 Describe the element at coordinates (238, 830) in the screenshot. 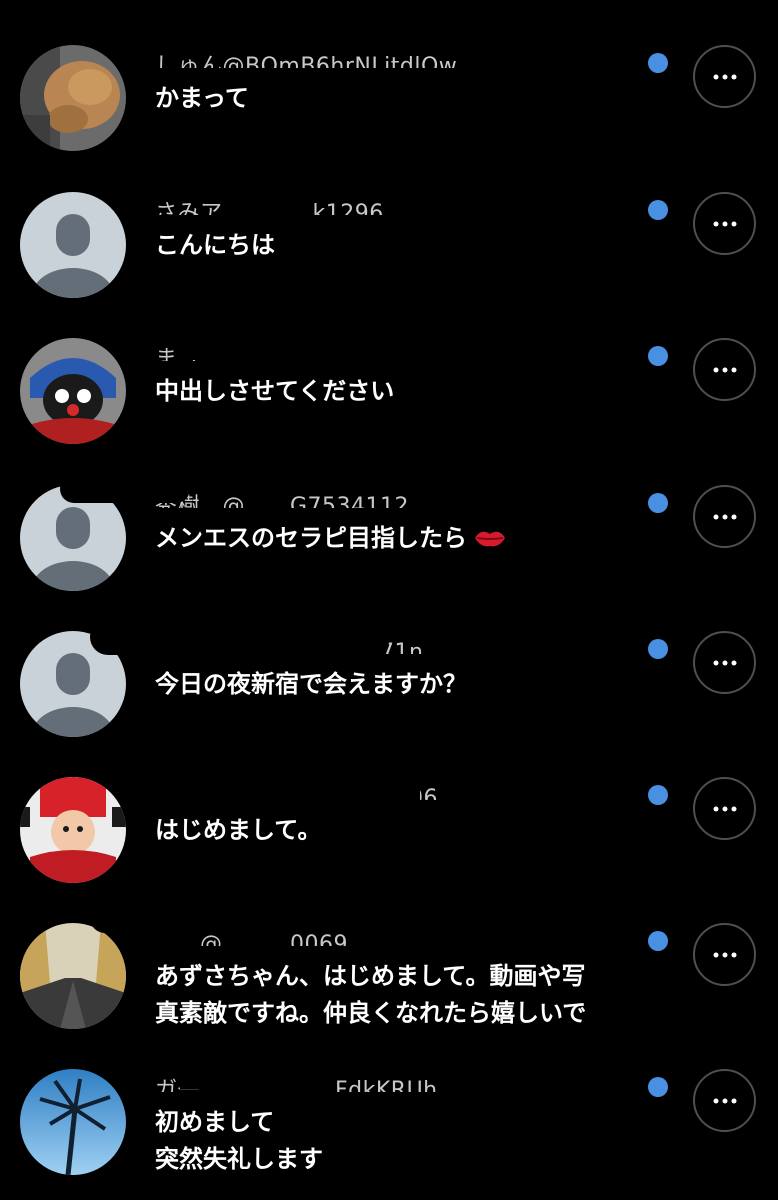

I see `message-line: はじめまして。` at that location.